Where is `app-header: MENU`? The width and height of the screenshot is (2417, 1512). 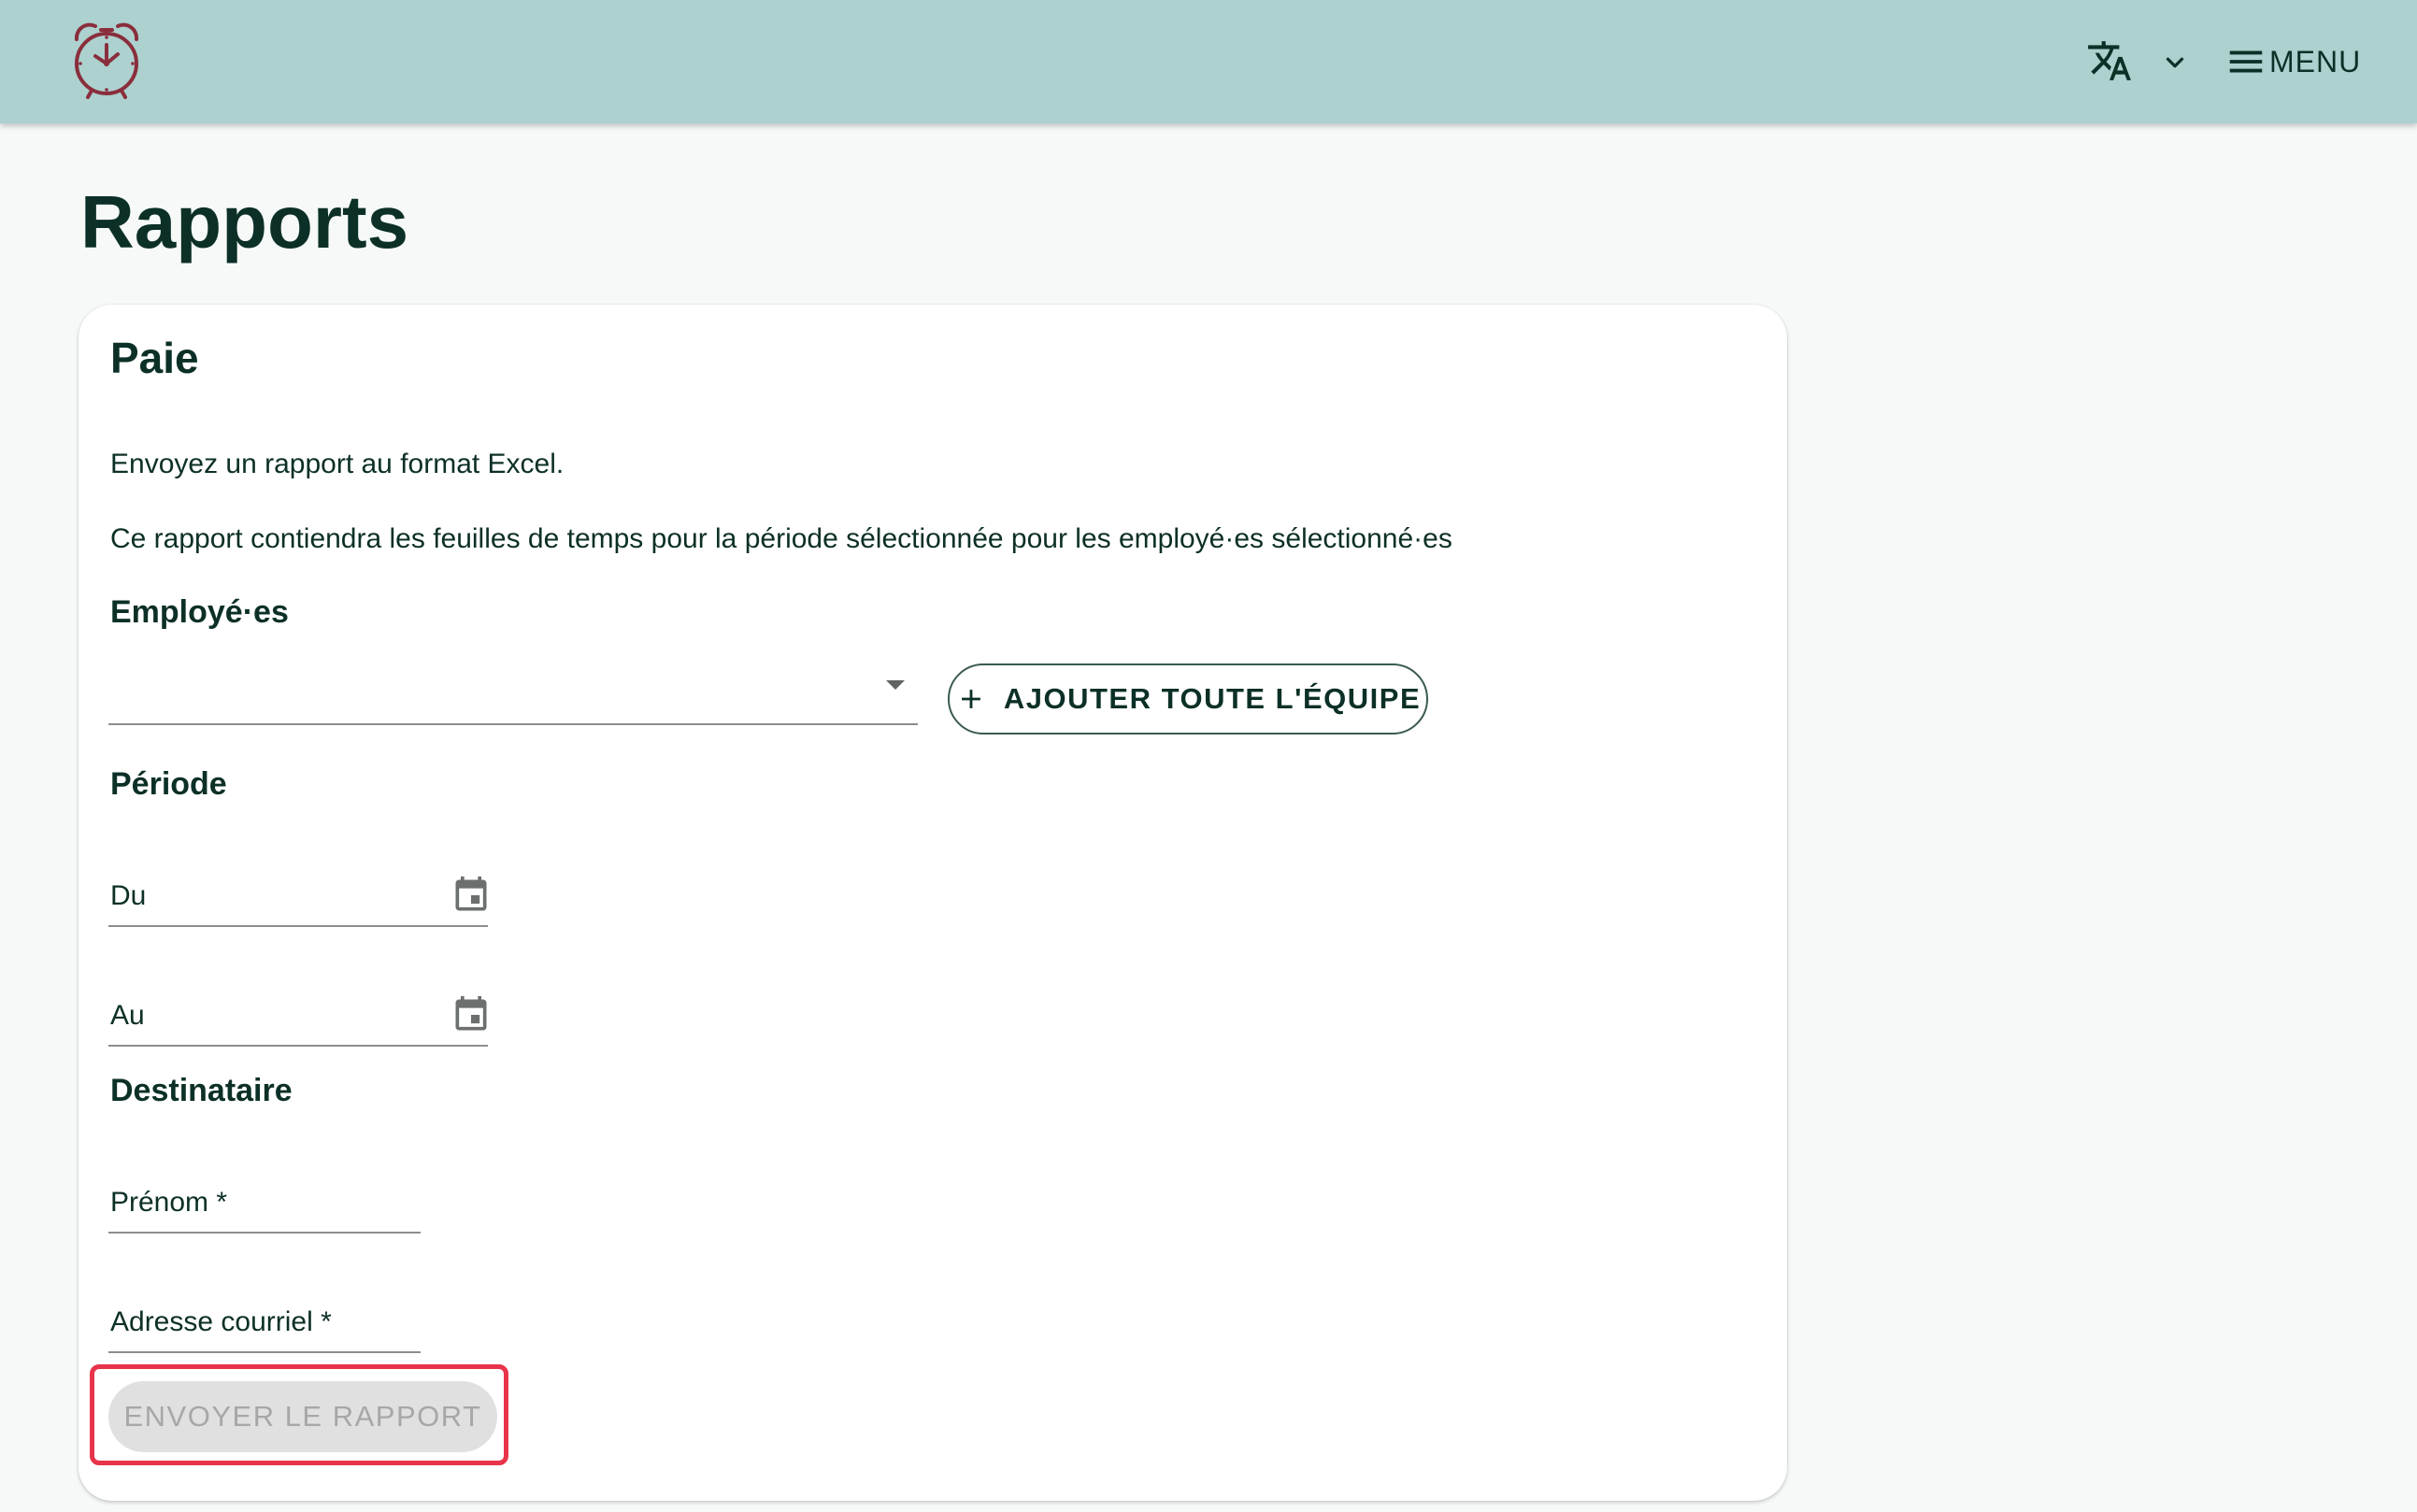
app-header: MENU is located at coordinates (1208, 61).